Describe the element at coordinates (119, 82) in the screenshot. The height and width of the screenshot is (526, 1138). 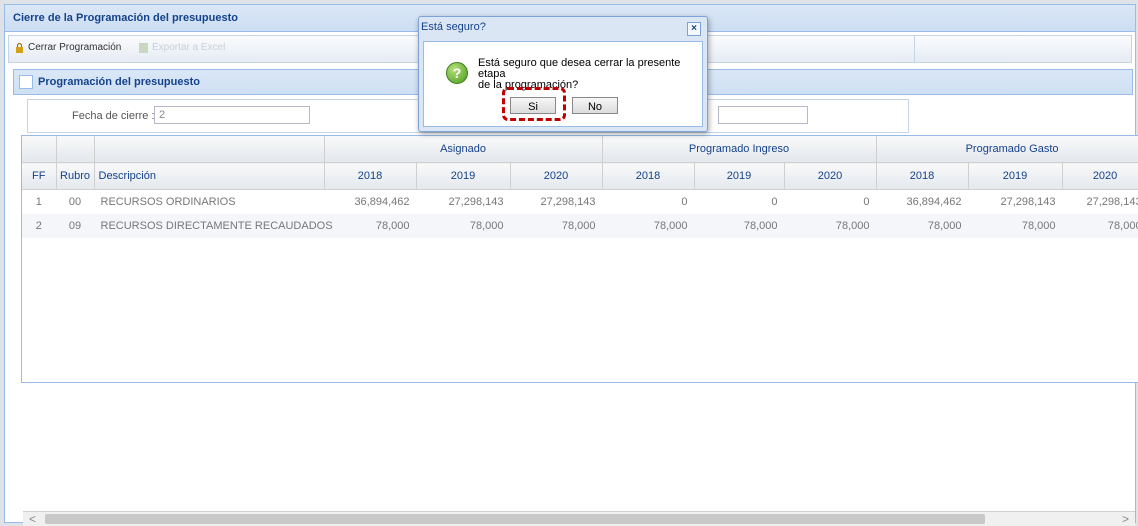
I see `panel-title: Programación del presupuesto` at that location.